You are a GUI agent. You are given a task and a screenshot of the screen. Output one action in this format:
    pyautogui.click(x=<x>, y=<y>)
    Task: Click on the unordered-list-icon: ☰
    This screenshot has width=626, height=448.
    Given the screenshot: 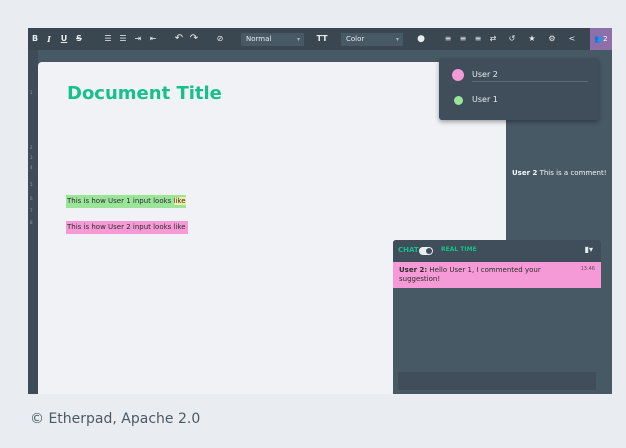 What is the action you would take?
    pyautogui.click(x=123, y=39)
    